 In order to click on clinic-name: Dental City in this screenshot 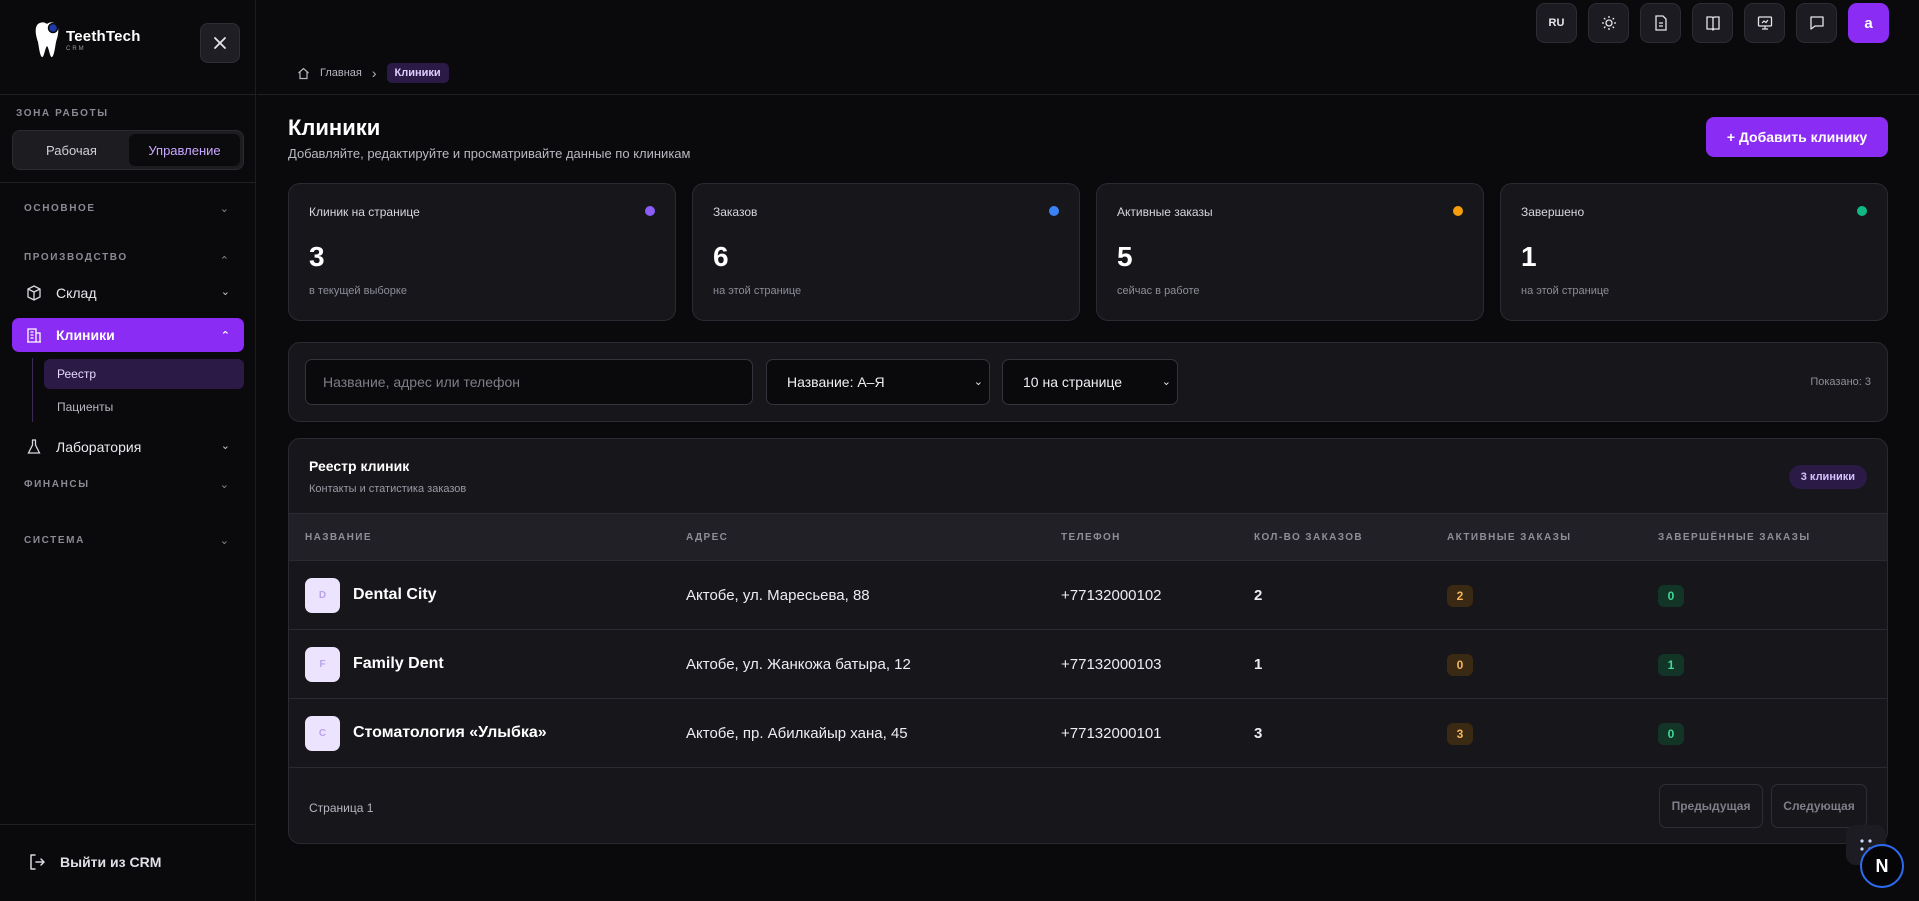, I will do `click(395, 595)`.